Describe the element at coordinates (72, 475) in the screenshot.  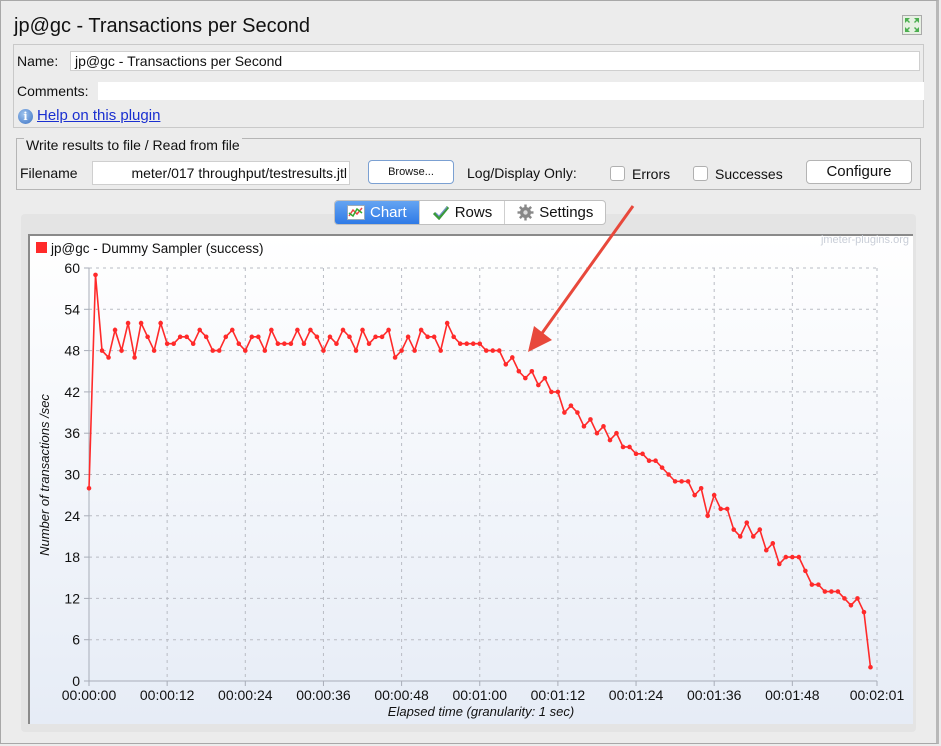
I see `y-tick-label: 30` at that location.